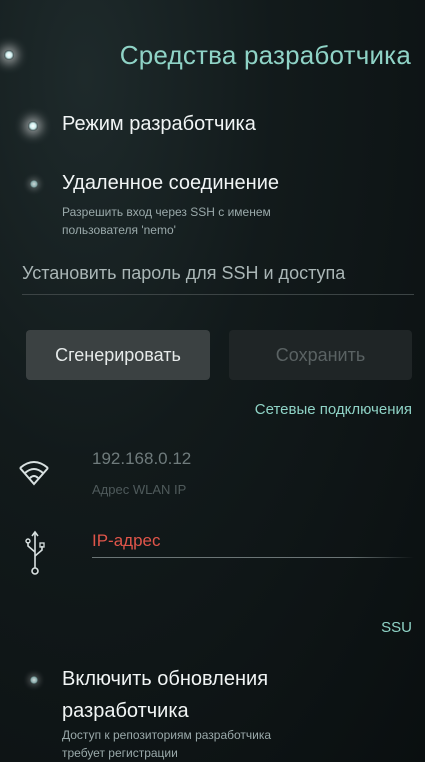 This screenshot has height=762, width=425. What do you see at coordinates (33, 126) in the screenshot?
I see `switch-indicator-on-icon` at bounding box center [33, 126].